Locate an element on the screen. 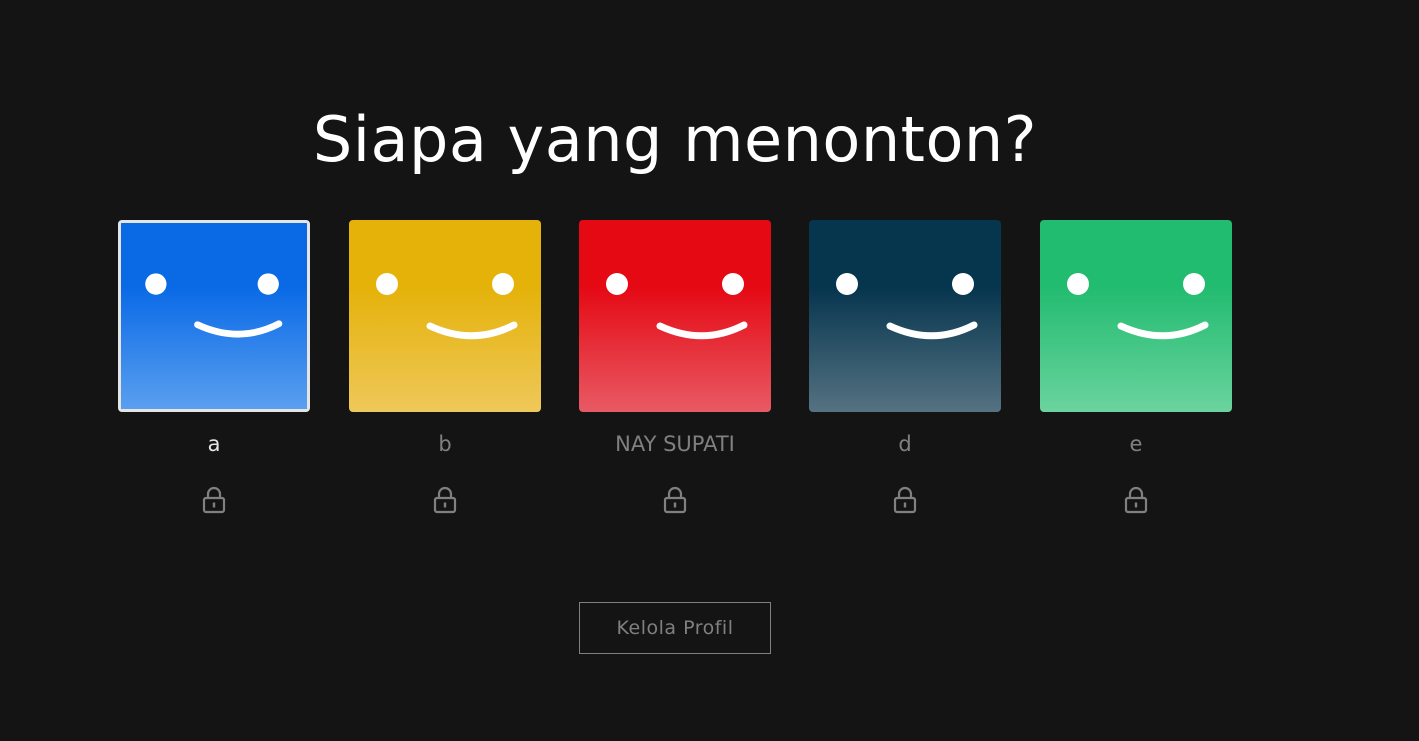 This screenshot has height=741, width=1419. manage-profiles-button: Kelola Profil is located at coordinates (675, 628).